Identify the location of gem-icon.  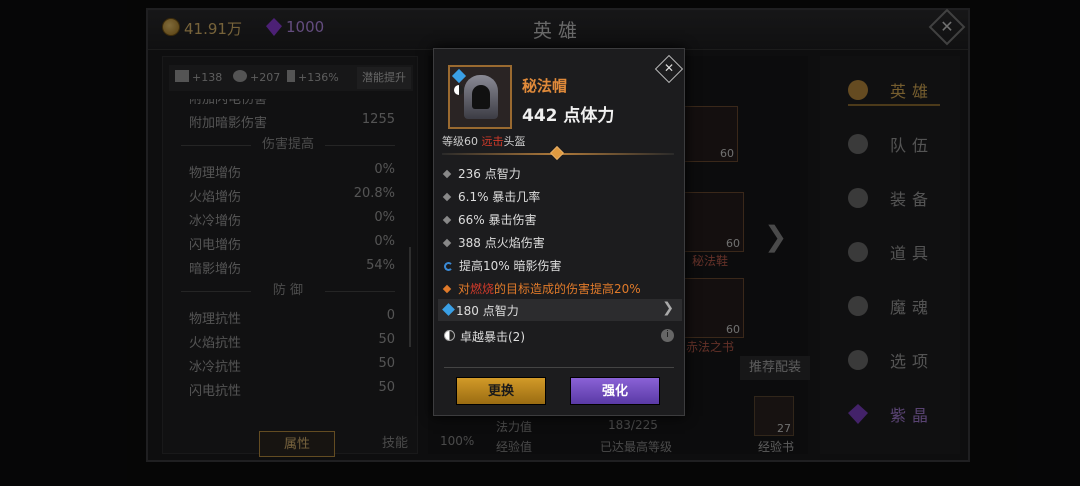
(448, 309).